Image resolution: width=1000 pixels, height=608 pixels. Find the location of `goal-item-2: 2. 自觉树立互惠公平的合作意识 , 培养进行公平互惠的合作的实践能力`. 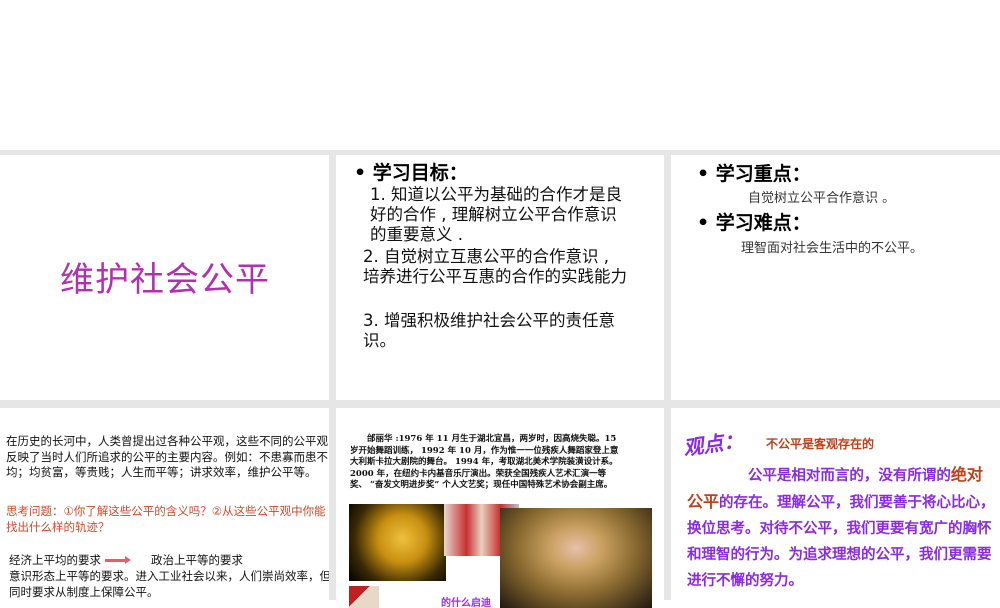

goal-item-2: 2. 自觉树立互惠公平的合作意识 , 培养进行公平互惠的合作的实践能力 is located at coordinates (495, 266).